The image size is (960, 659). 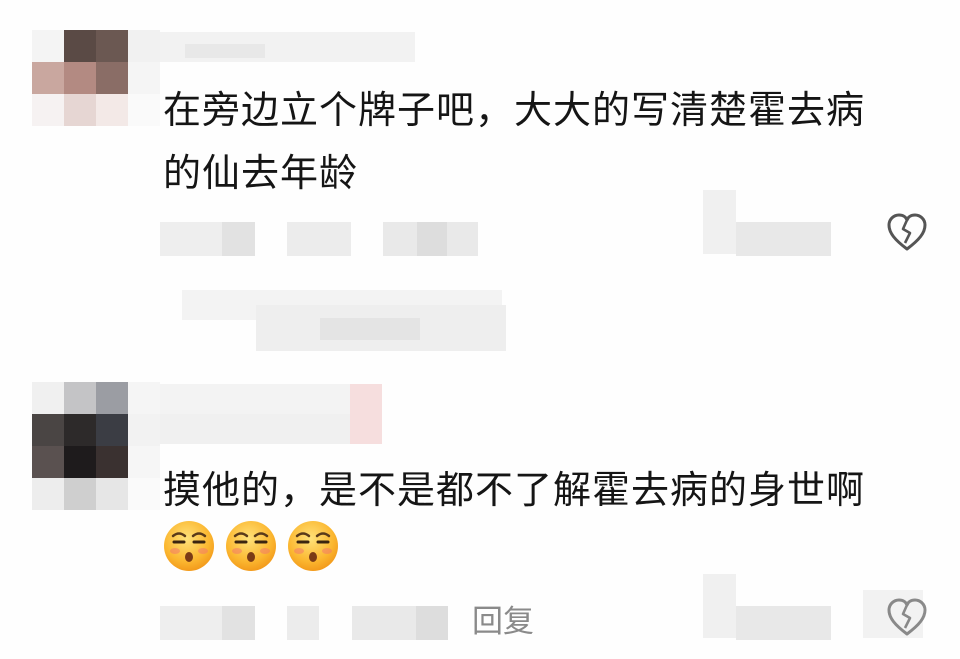 What do you see at coordinates (370, 329) in the screenshot?
I see `sub-reply-blurred` at bounding box center [370, 329].